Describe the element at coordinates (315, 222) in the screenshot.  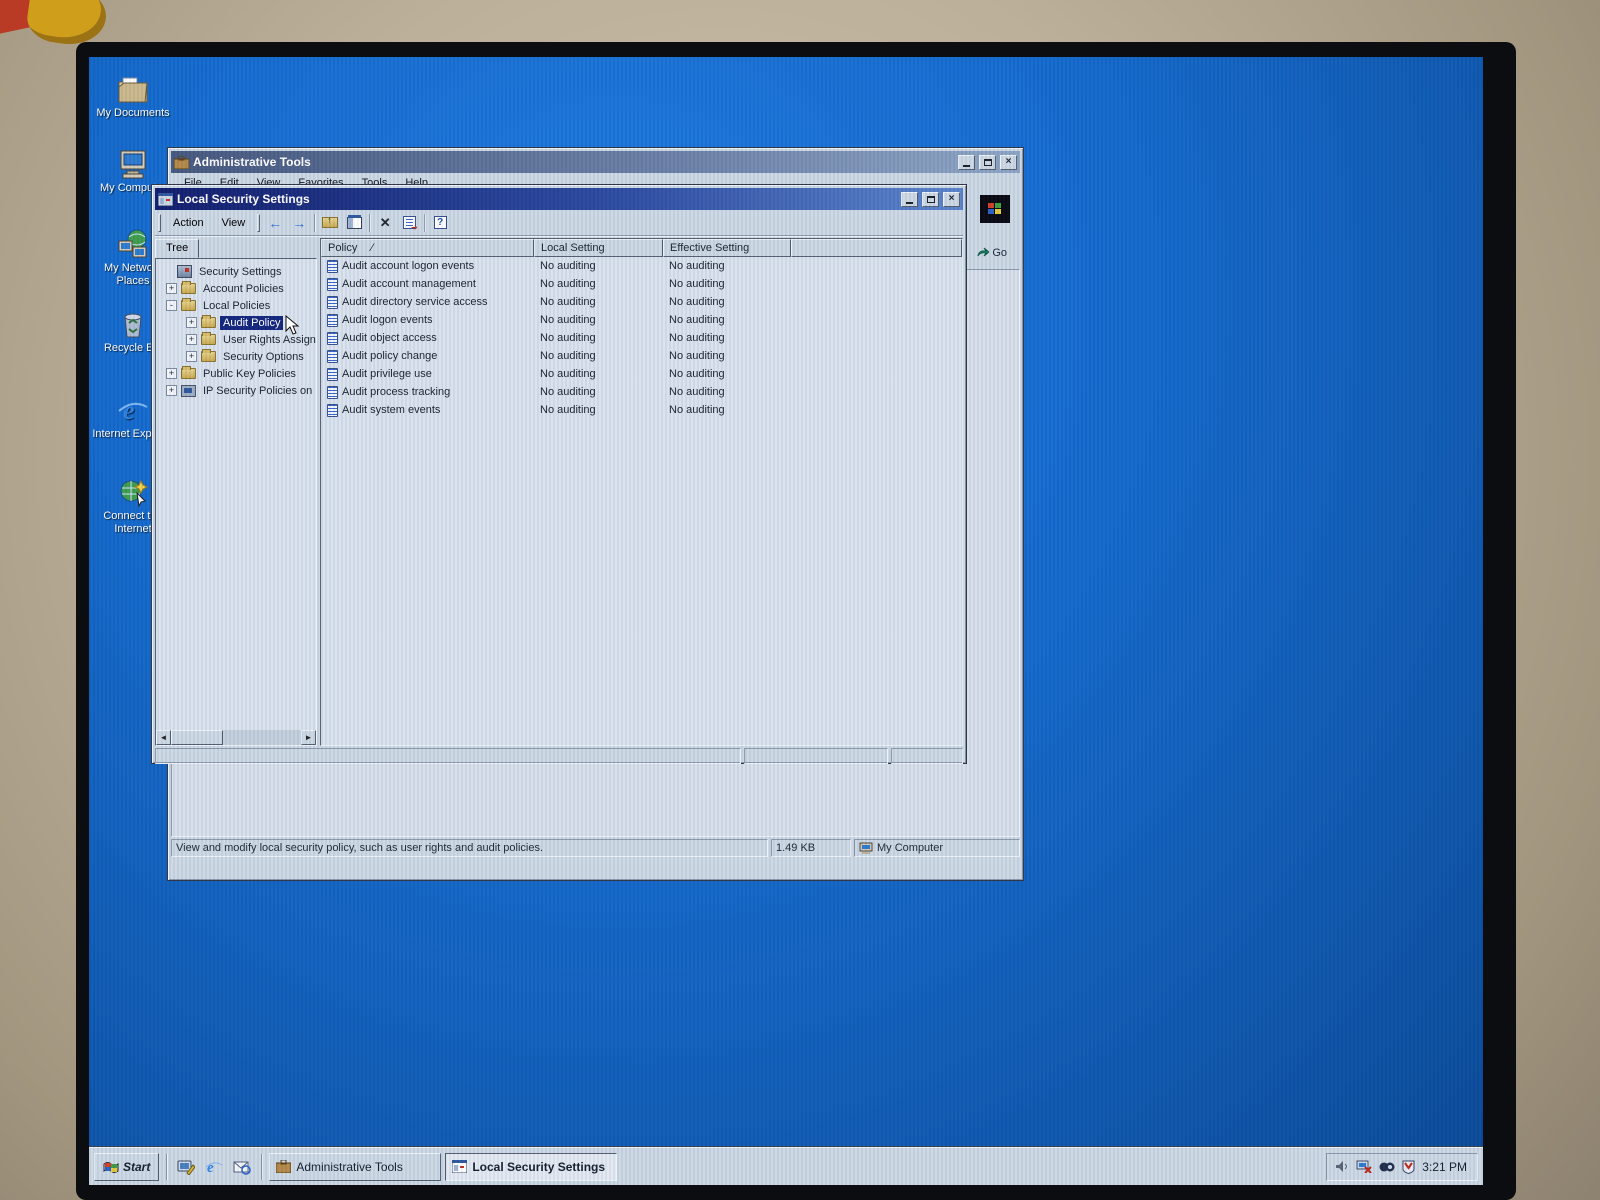
I see `toolbar-separator` at that location.